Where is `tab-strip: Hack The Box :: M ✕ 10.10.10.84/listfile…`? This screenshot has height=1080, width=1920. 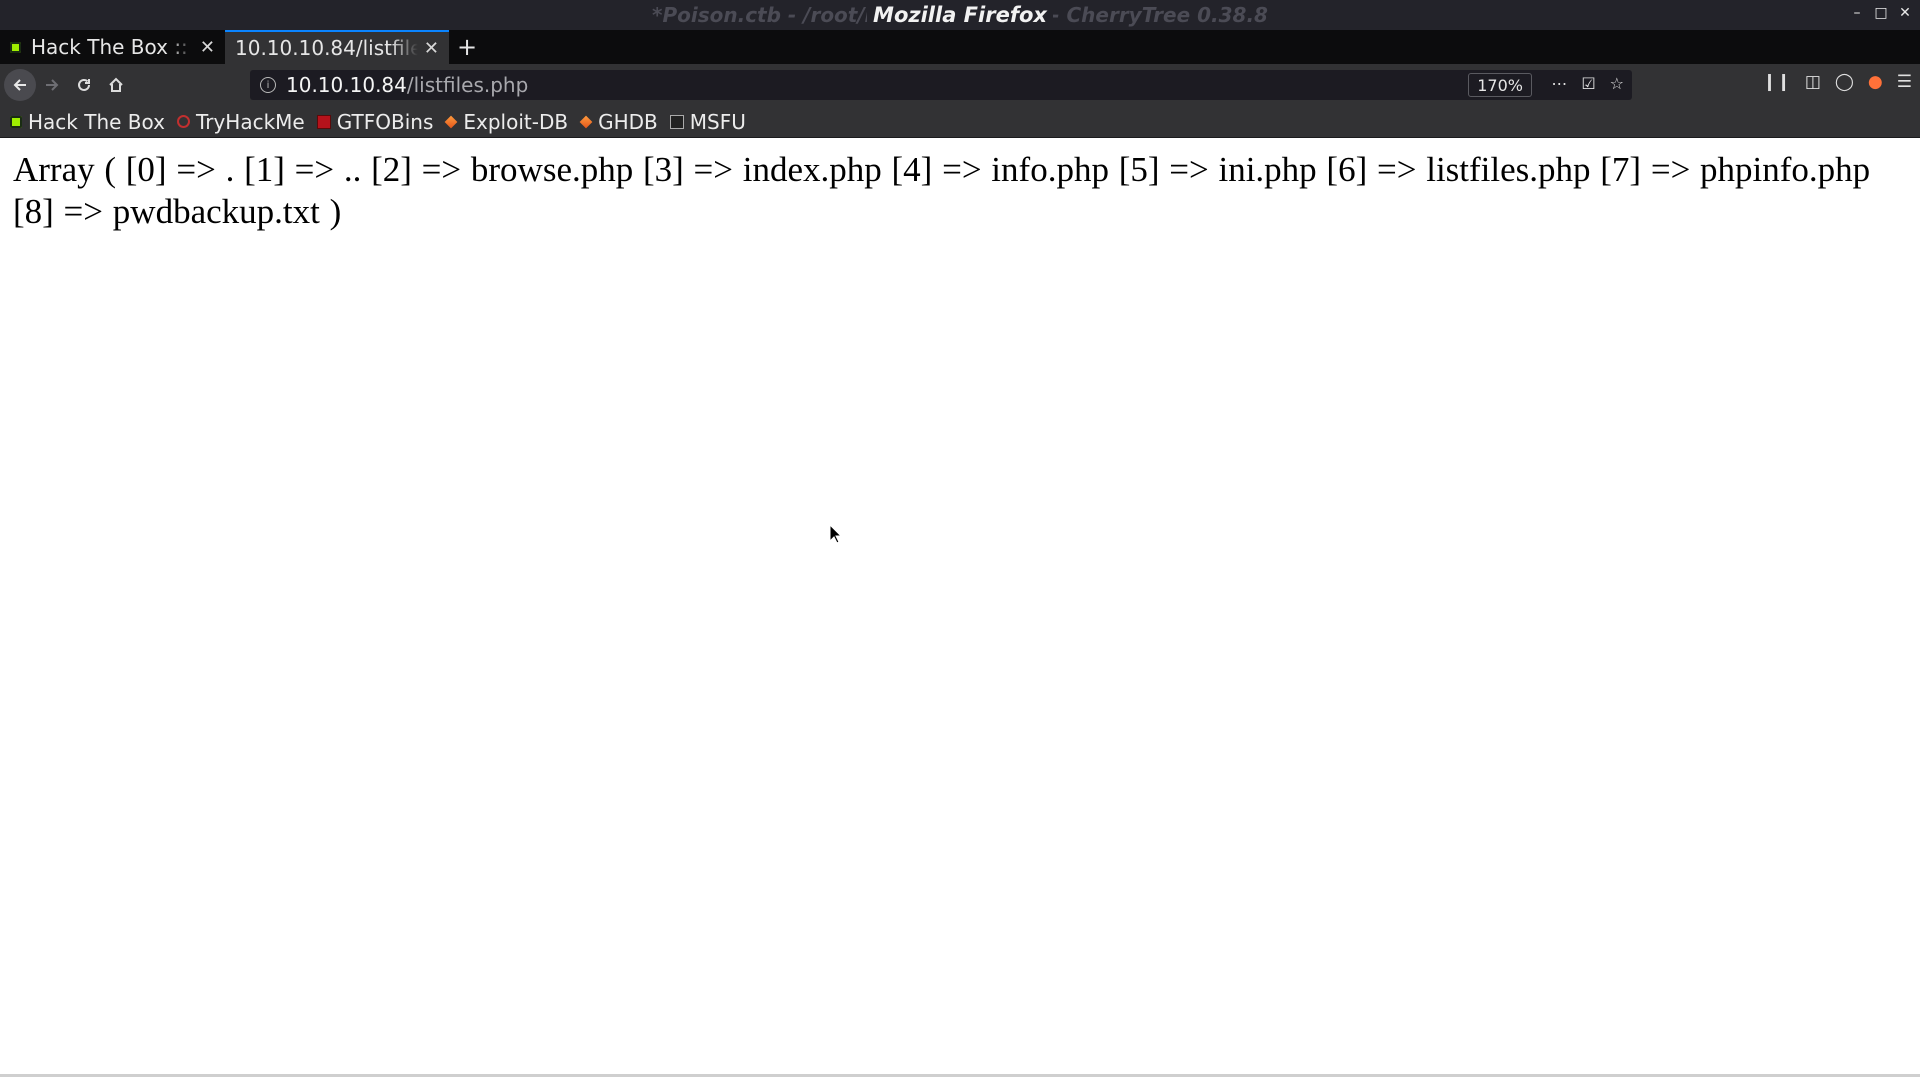
tab-strip: Hack The Box :: M ✕ 10.10.10.84/listfile… is located at coordinates (960, 47).